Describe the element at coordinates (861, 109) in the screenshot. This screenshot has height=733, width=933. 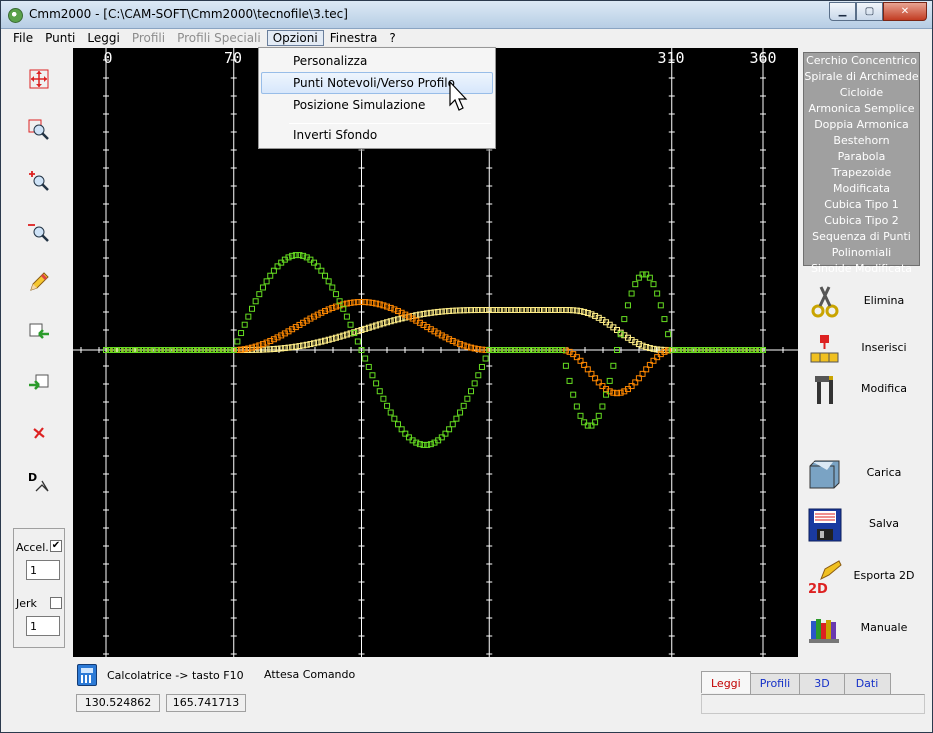
I see `law-item: Armonica Semplice` at that location.